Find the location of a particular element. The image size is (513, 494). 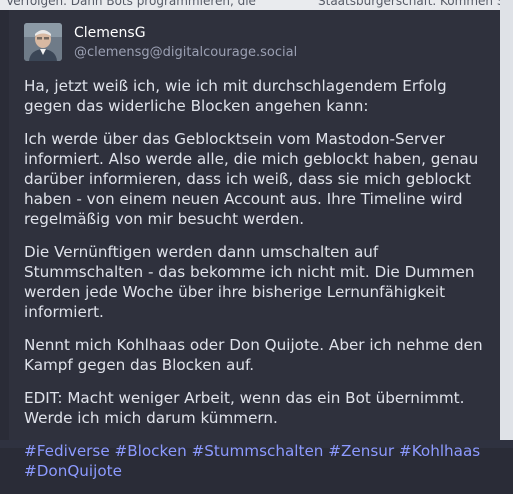

display-name: ClemensG is located at coordinates (110, 33).